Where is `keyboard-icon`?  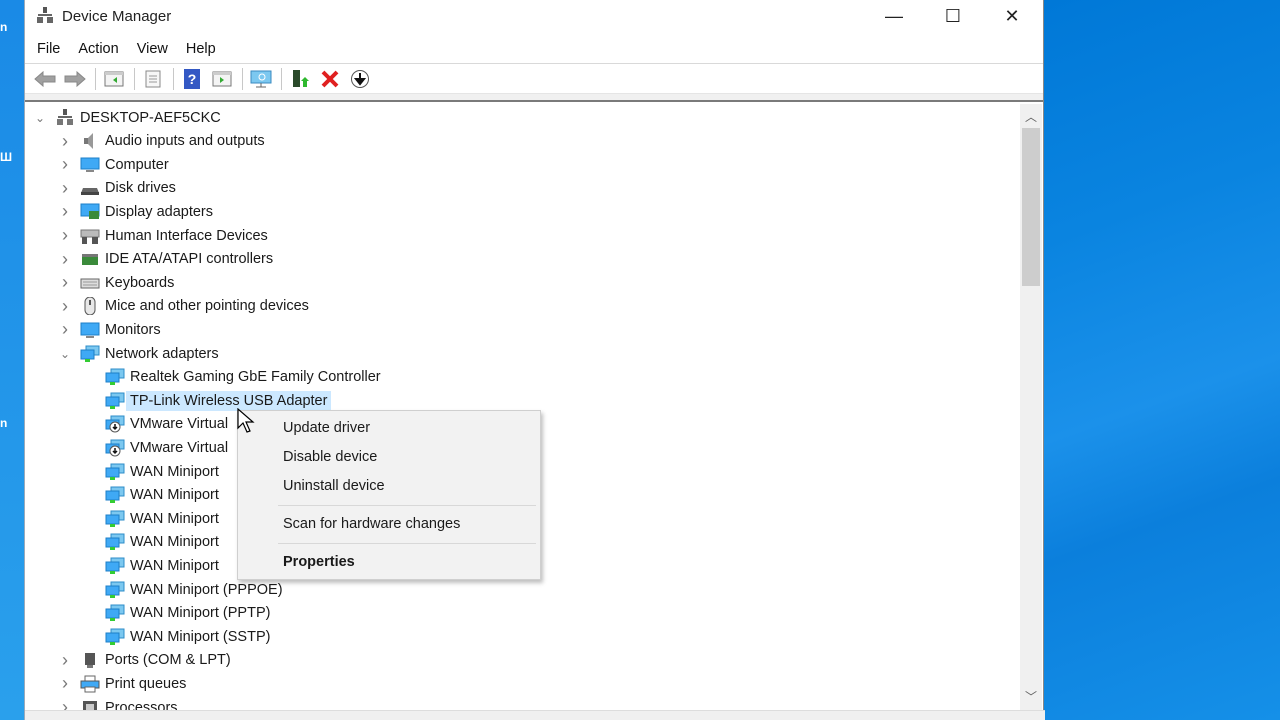 keyboard-icon is located at coordinates (90, 283).